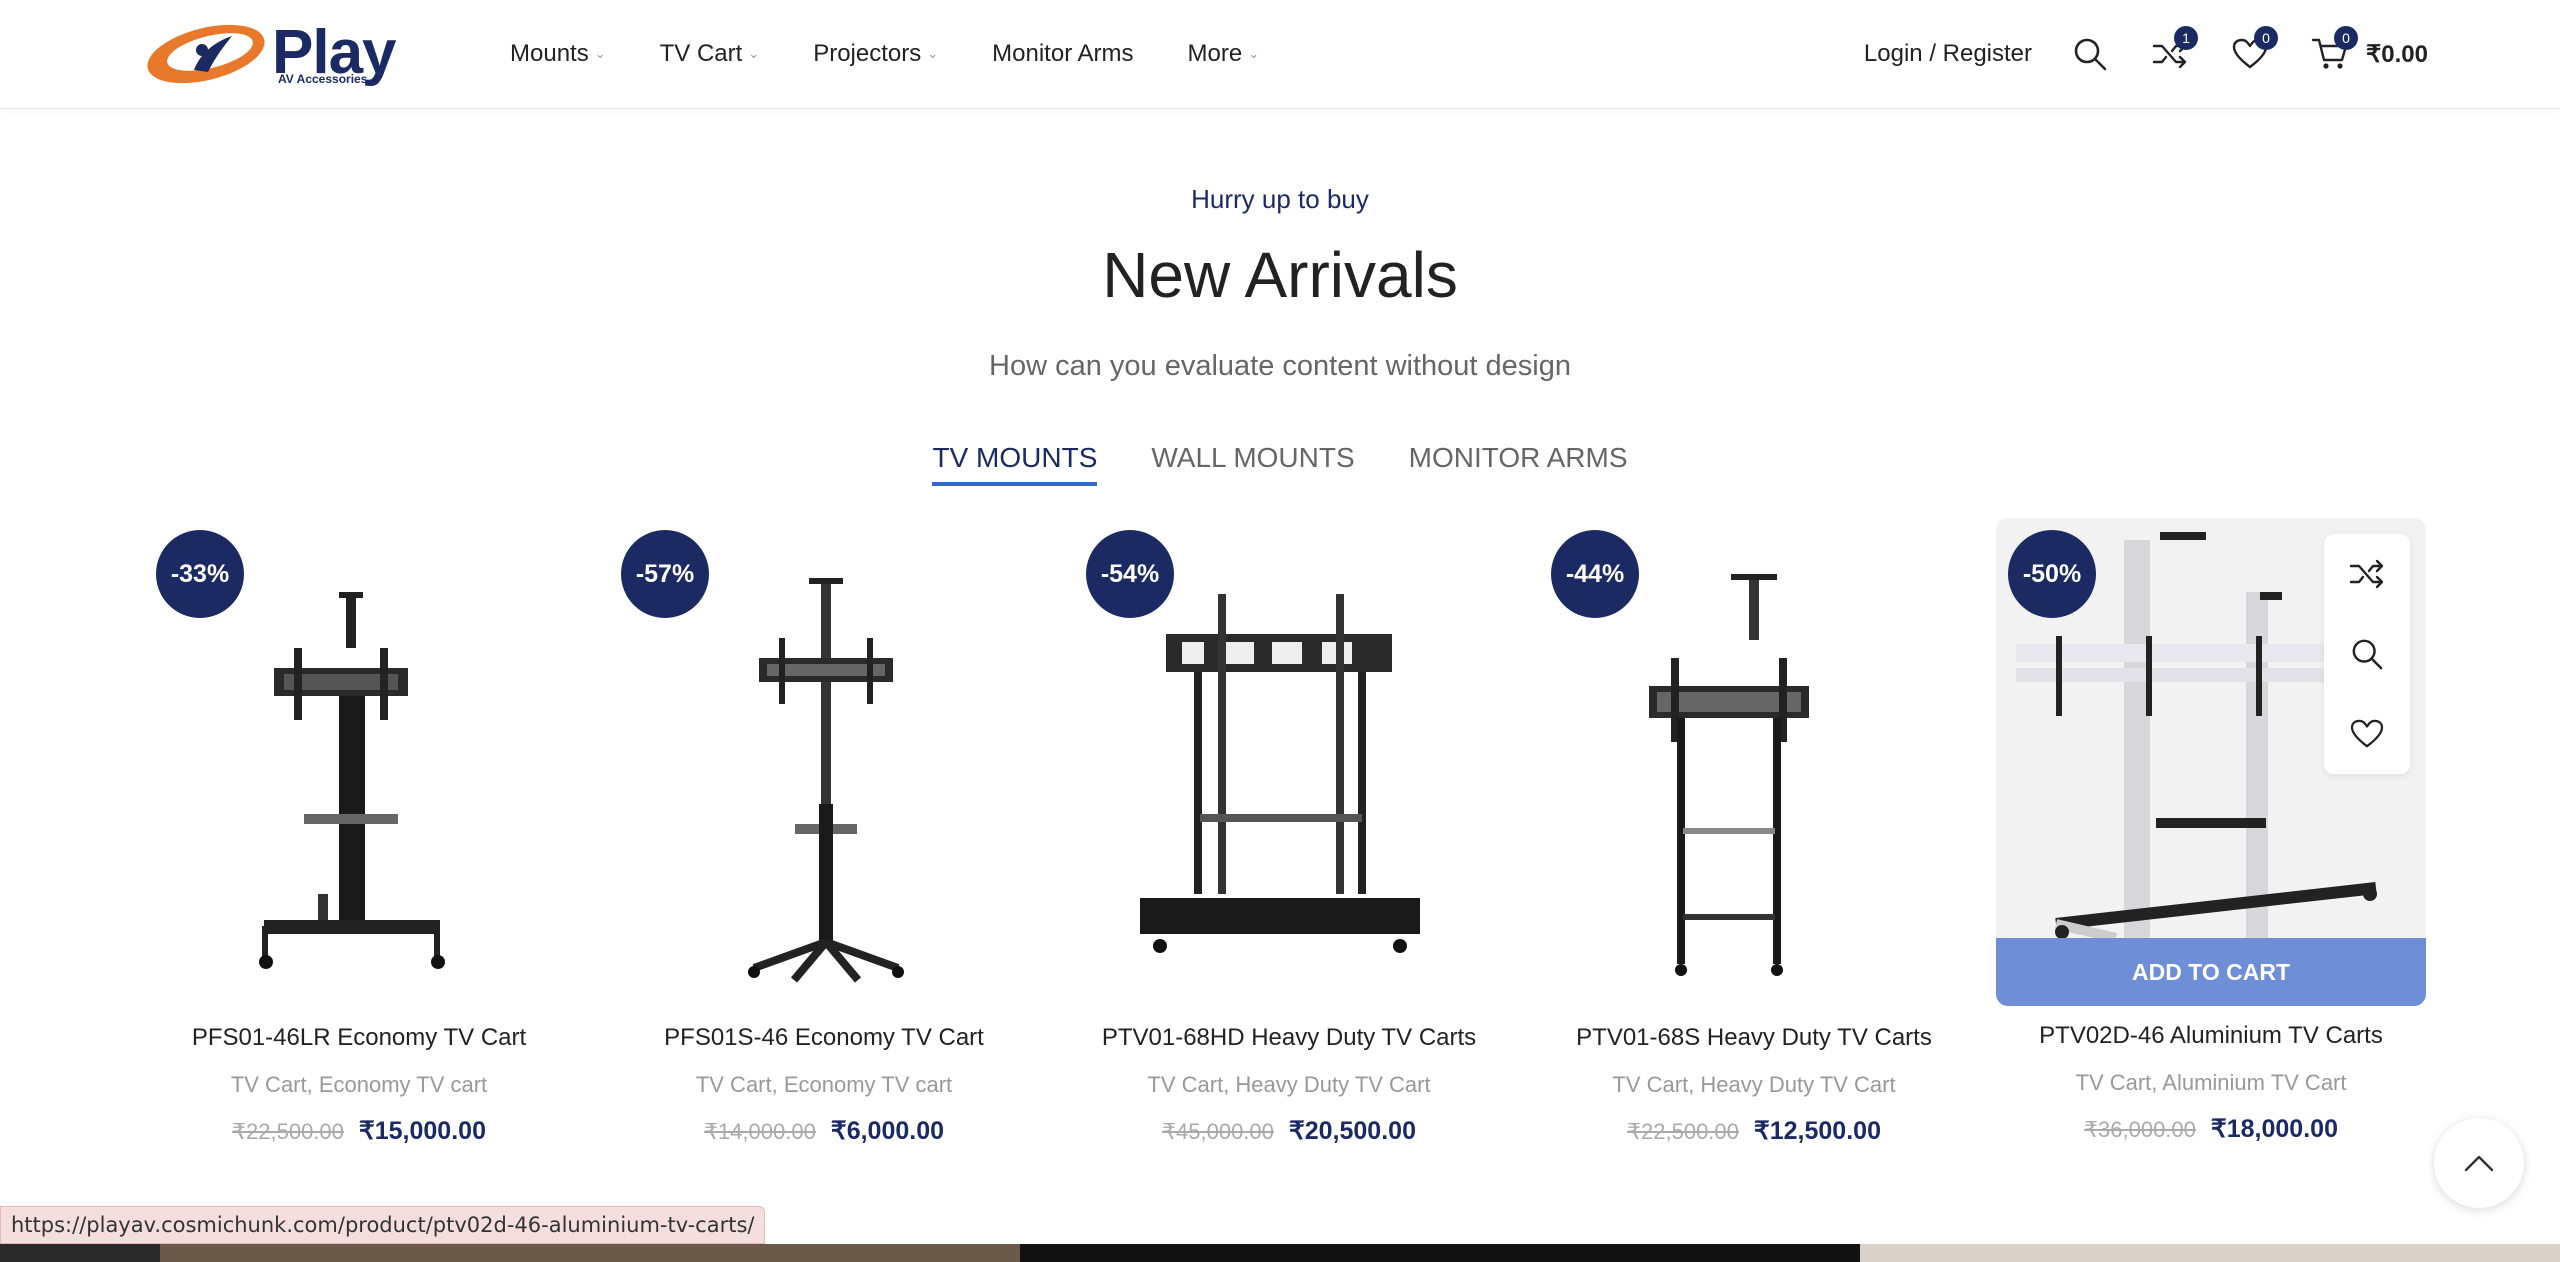  I want to click on tab-monitor-arms: MONITOR ARMS, so click(1518, 464).